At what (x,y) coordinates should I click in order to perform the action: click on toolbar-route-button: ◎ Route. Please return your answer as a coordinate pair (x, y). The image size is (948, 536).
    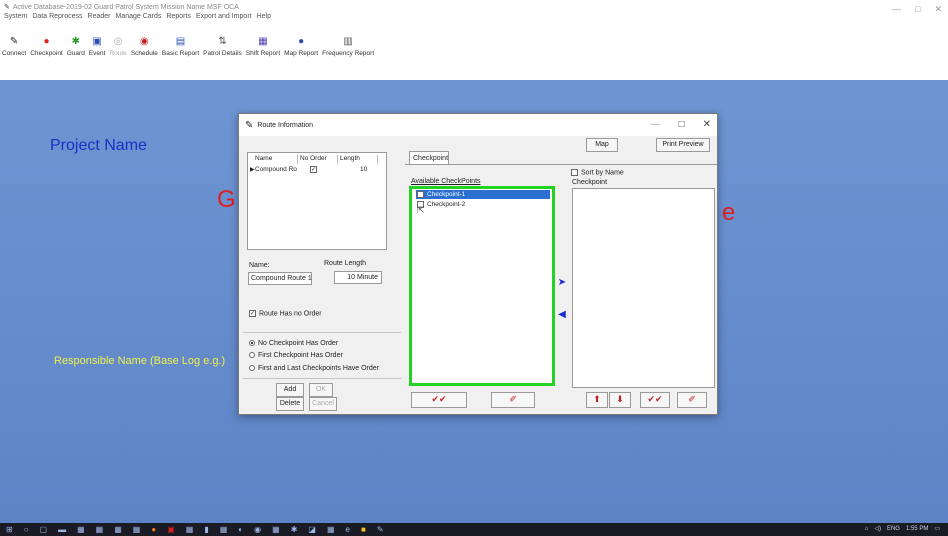
    Looking at the image, I should click on (117, 43).